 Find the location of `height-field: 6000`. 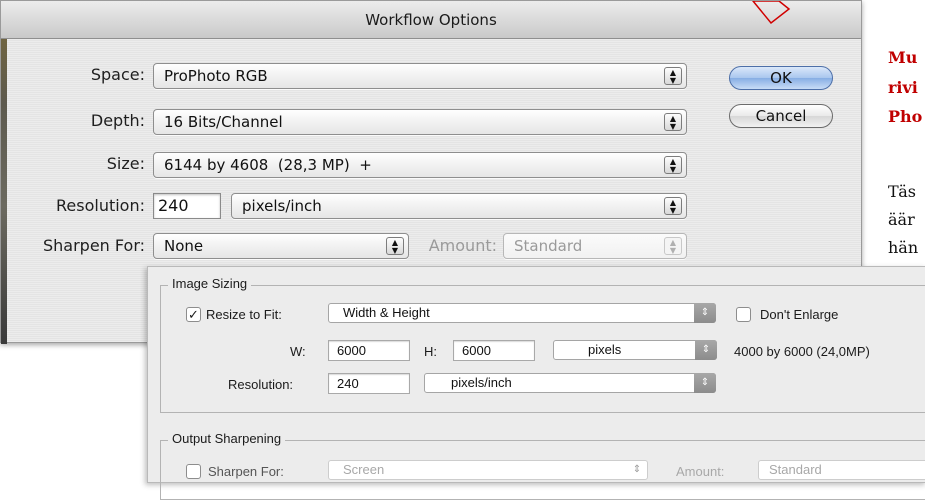

height-field: 6000 is located at coordinates (494, 350).